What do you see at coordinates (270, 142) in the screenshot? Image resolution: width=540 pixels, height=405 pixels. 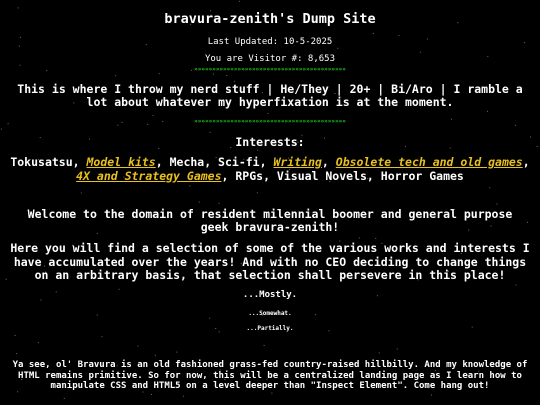 I see `interests-heading: Interests:` at bounding box center [270, 142].